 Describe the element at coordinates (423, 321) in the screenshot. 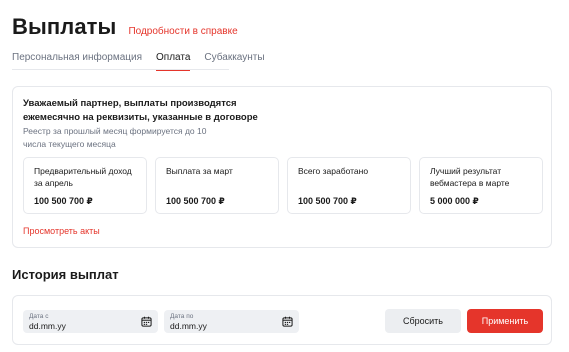

I see `reset-button: Сбросить` at that location.